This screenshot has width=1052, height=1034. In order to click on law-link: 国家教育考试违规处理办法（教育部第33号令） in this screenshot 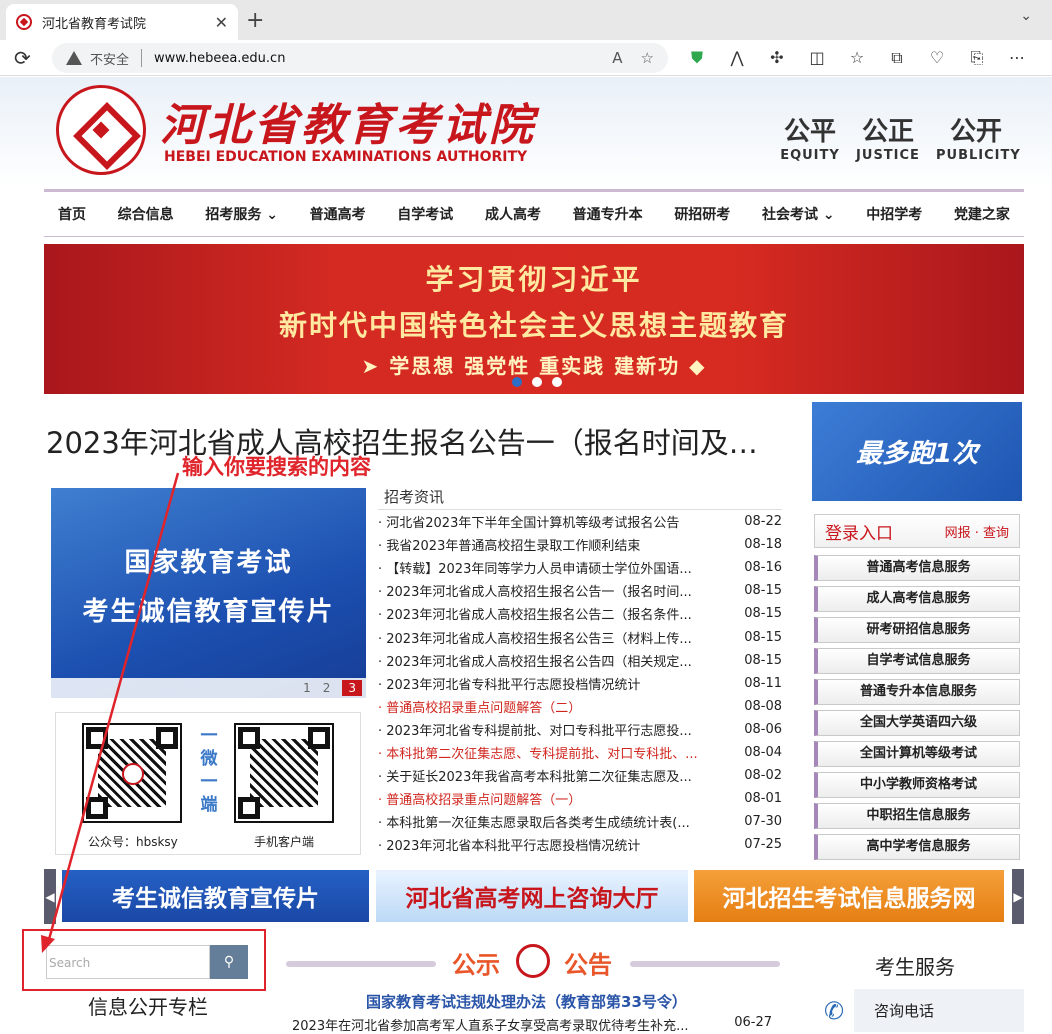, I will do `click(526, 1001)`.